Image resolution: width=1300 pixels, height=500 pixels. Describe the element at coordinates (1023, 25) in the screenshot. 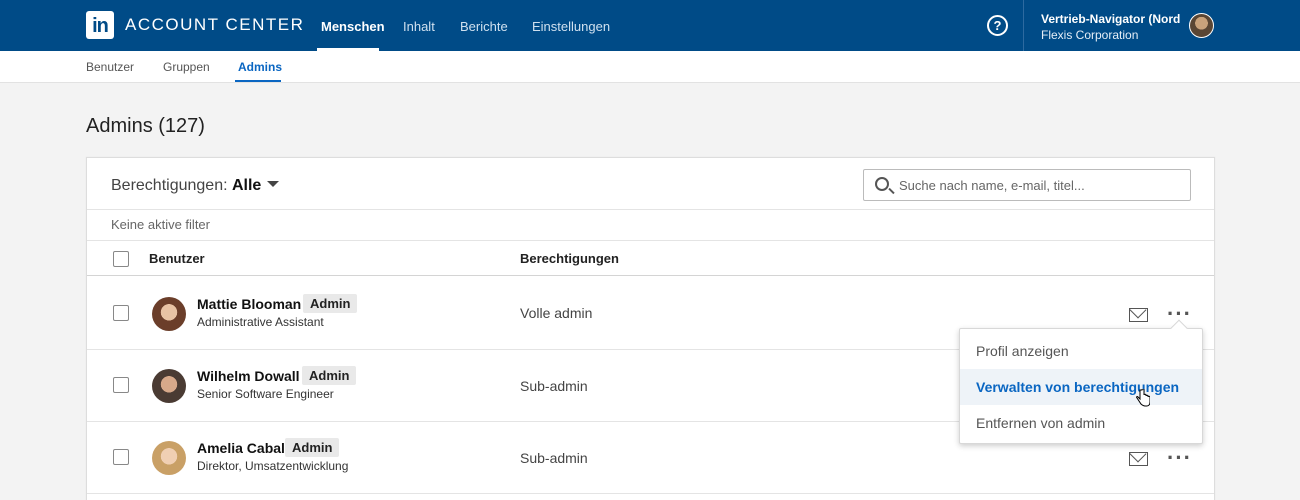

I see `nav-divider` at that location.